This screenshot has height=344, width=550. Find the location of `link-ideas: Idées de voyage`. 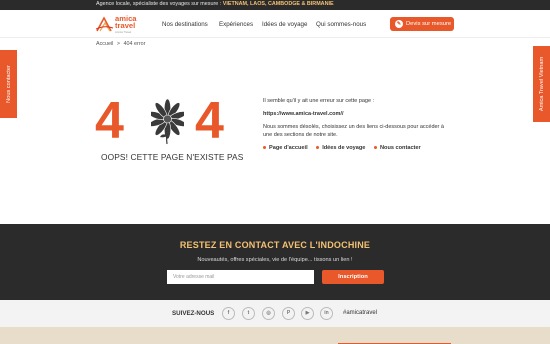

link-ideas: Idées de voyage is located at coordinates (340, 148).